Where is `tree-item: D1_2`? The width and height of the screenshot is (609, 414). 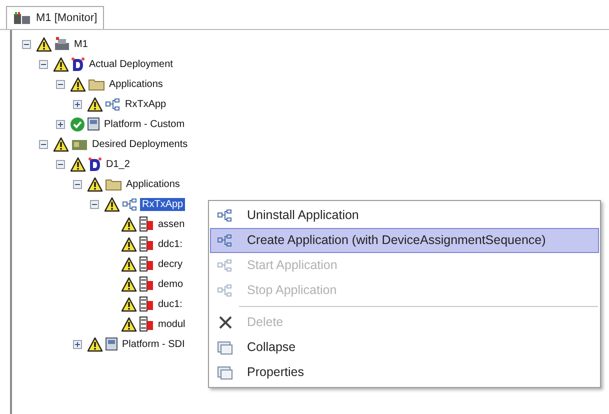
tree-item: D1_2 is located at coordinates (118, 164).